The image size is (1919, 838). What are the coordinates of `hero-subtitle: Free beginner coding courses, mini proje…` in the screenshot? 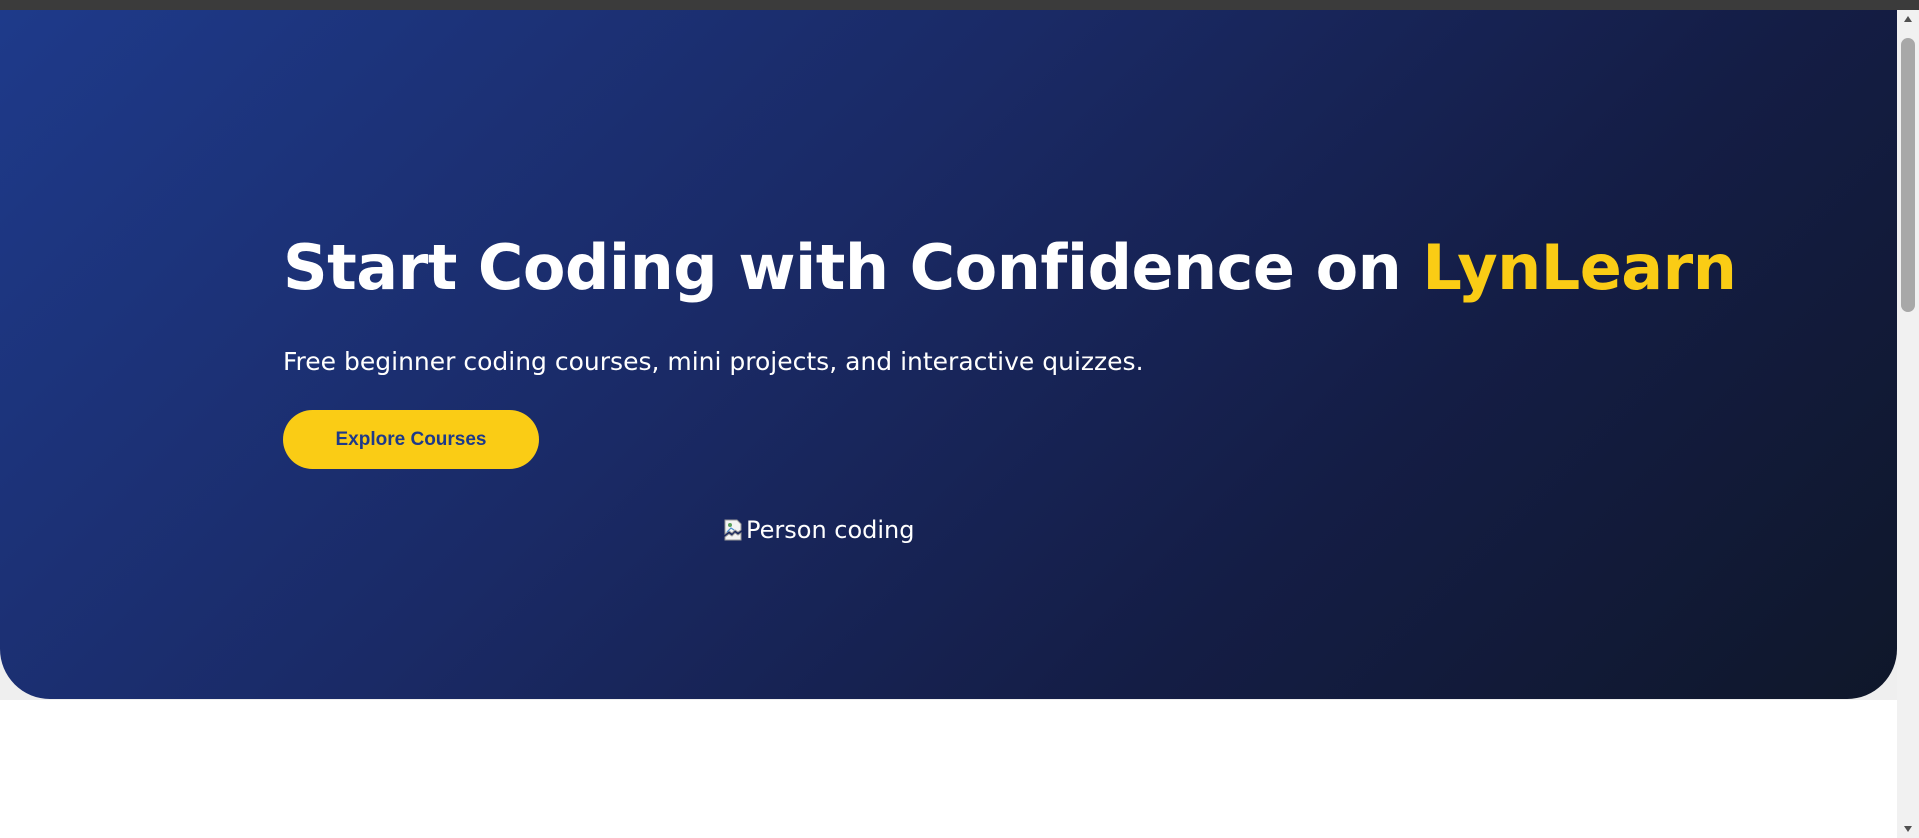 It's located at (713, 361).